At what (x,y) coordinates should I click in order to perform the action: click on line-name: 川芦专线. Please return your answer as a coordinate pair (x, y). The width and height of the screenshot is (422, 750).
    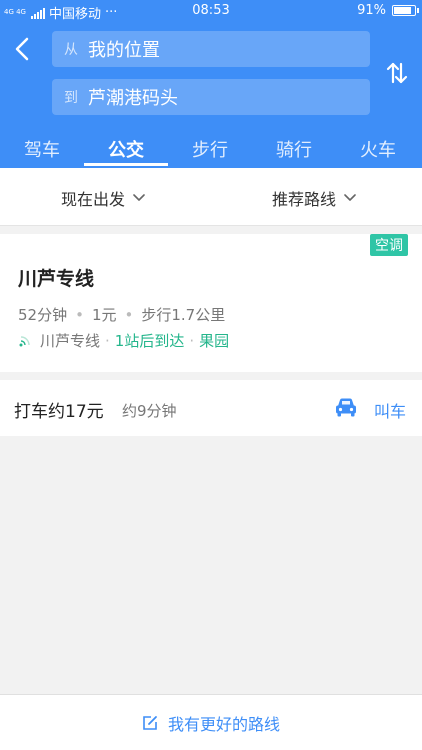
    Looking at the image, I should click on (70, 341).